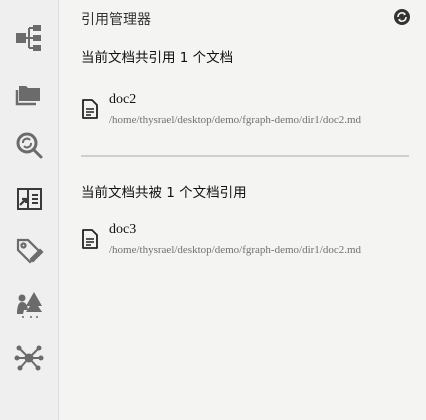  What do you see at coordinates (245, 156) in the screenshot?
I see `divider` at bounding box center [245, 156].